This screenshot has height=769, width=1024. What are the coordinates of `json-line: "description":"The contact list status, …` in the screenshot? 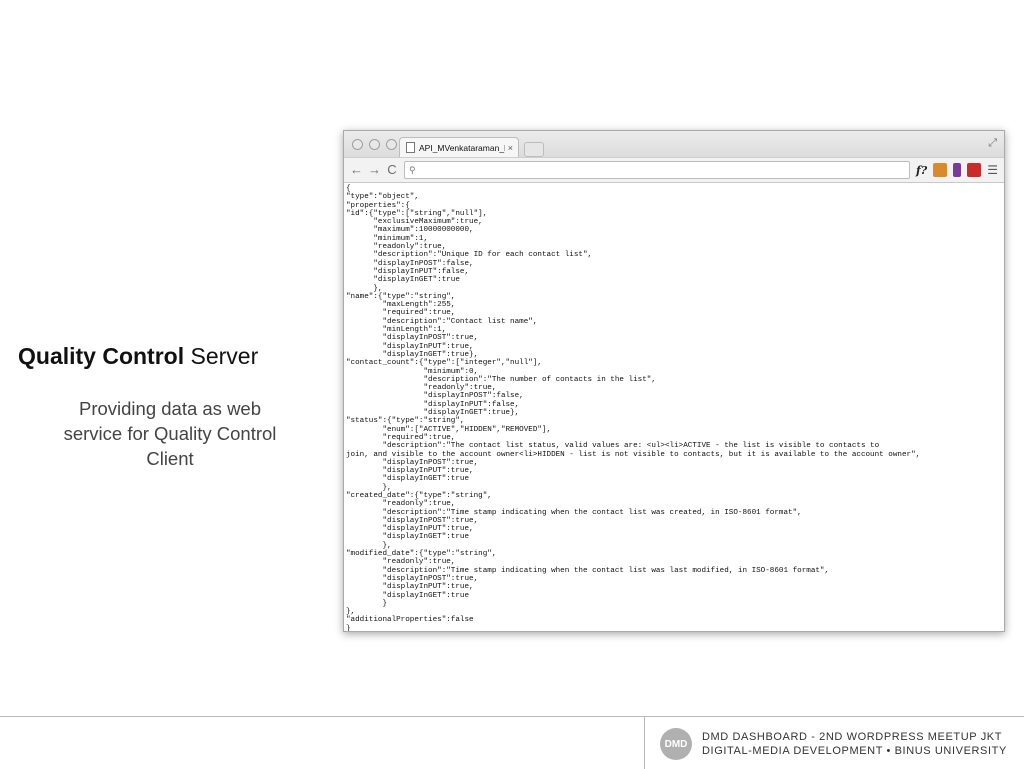 It's located at (613, 446).